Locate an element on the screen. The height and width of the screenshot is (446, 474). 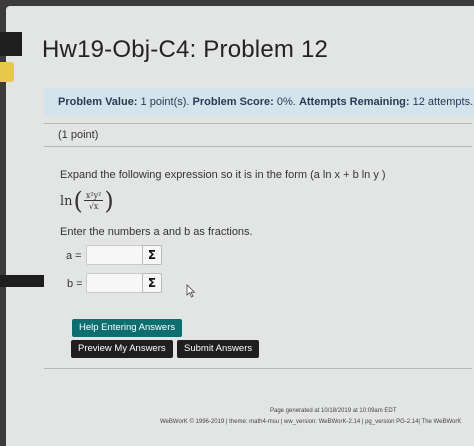
score-text: 0%. is located at coordinates (286, 102).